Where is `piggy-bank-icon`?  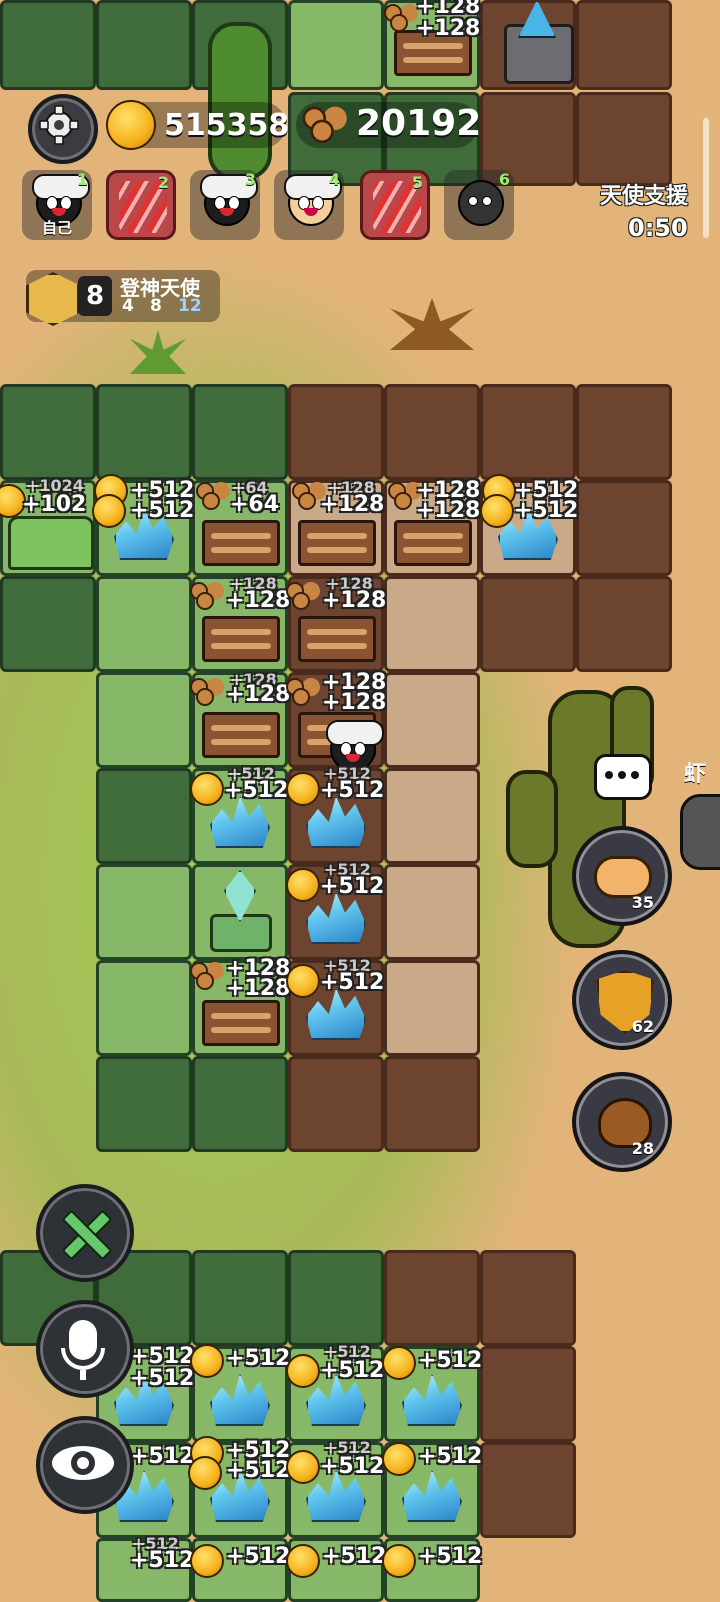
piggy-bank-icon is located at coordinates (623, 877).